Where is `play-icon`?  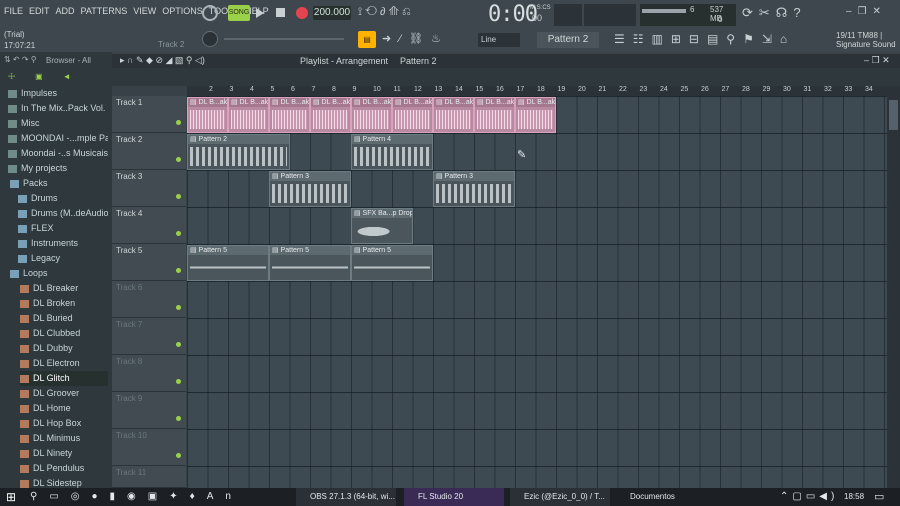 play-icon is located at coordinates (260, 13).